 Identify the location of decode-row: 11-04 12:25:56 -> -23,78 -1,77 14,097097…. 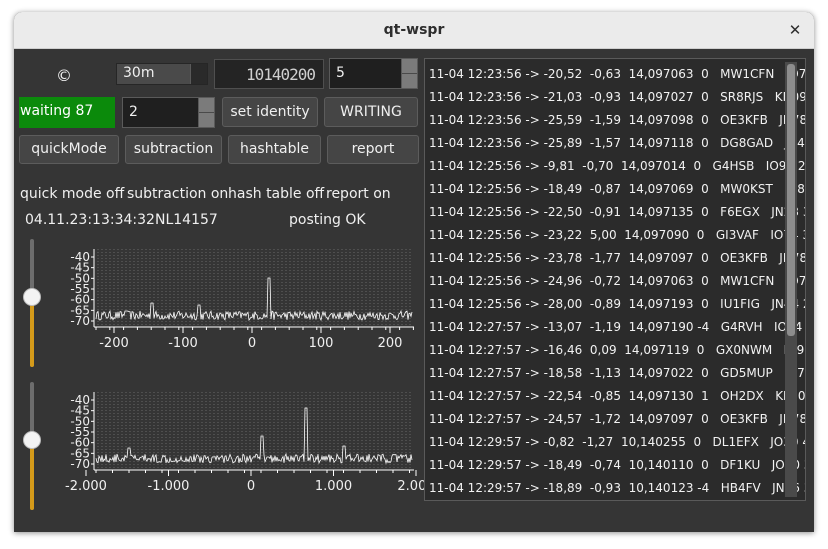
(617, 258).